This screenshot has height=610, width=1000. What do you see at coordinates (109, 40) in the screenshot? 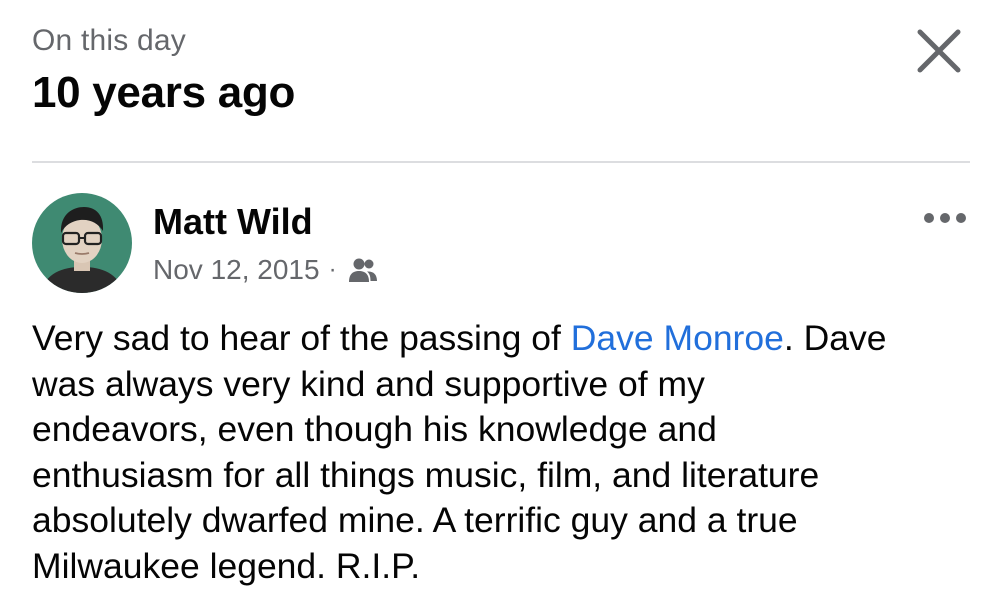
I see `memory-subtitle: On this day` at bounding box center [109, 40].